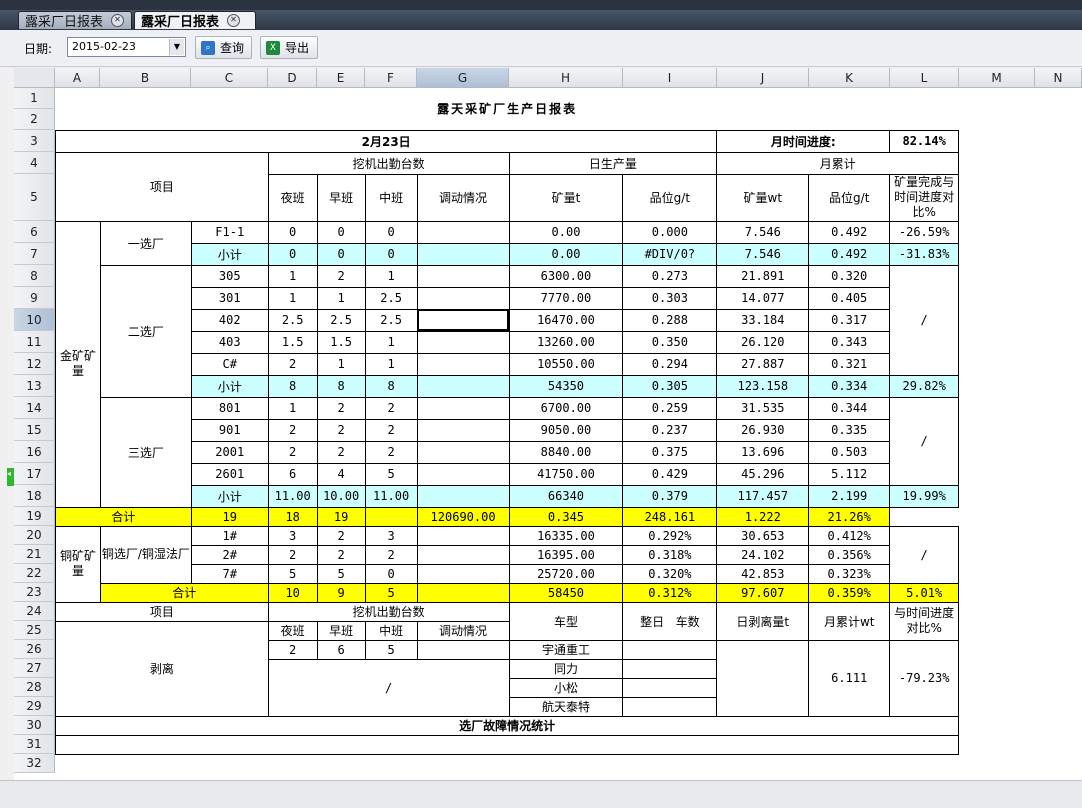 The height and width of the screenshot is (808, 1082). I want to click on cell: 0.350, so click(670, 342).